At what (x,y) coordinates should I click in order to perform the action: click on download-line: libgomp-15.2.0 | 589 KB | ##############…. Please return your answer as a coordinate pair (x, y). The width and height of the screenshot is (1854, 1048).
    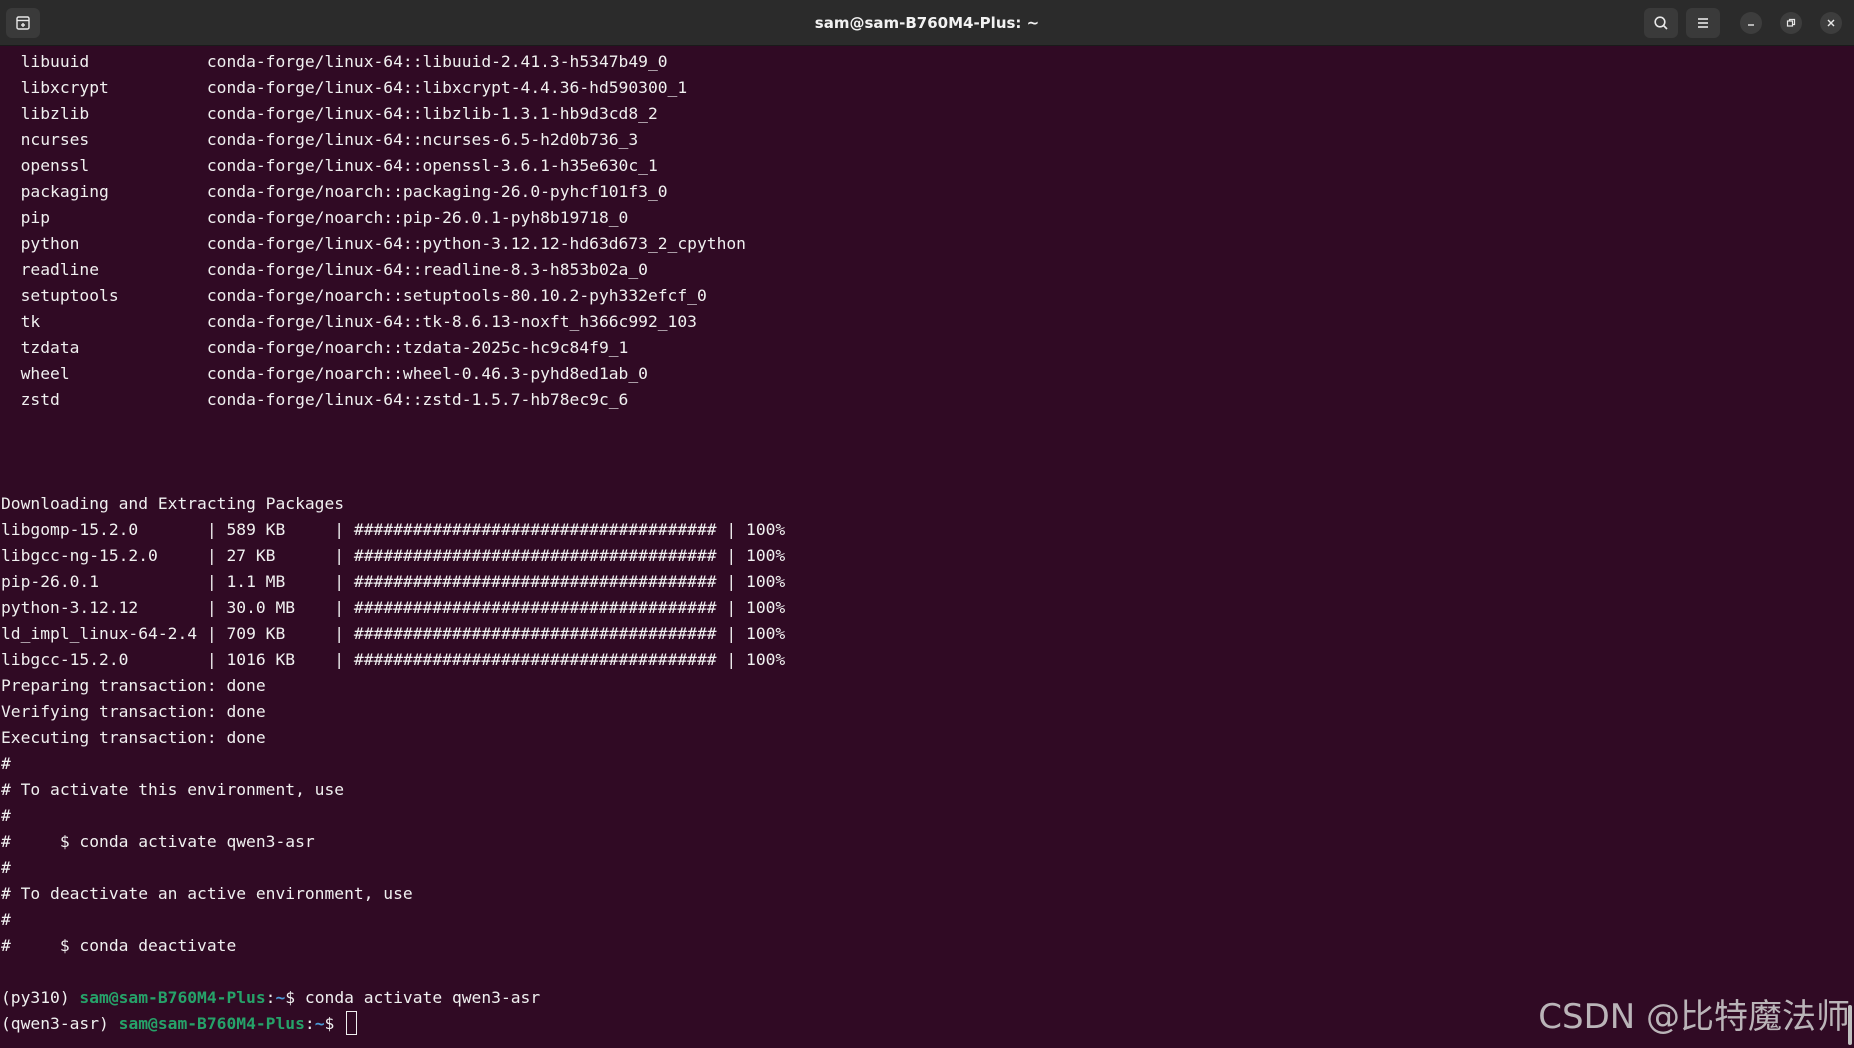
    Looking at the image, I should click on (927, 530).